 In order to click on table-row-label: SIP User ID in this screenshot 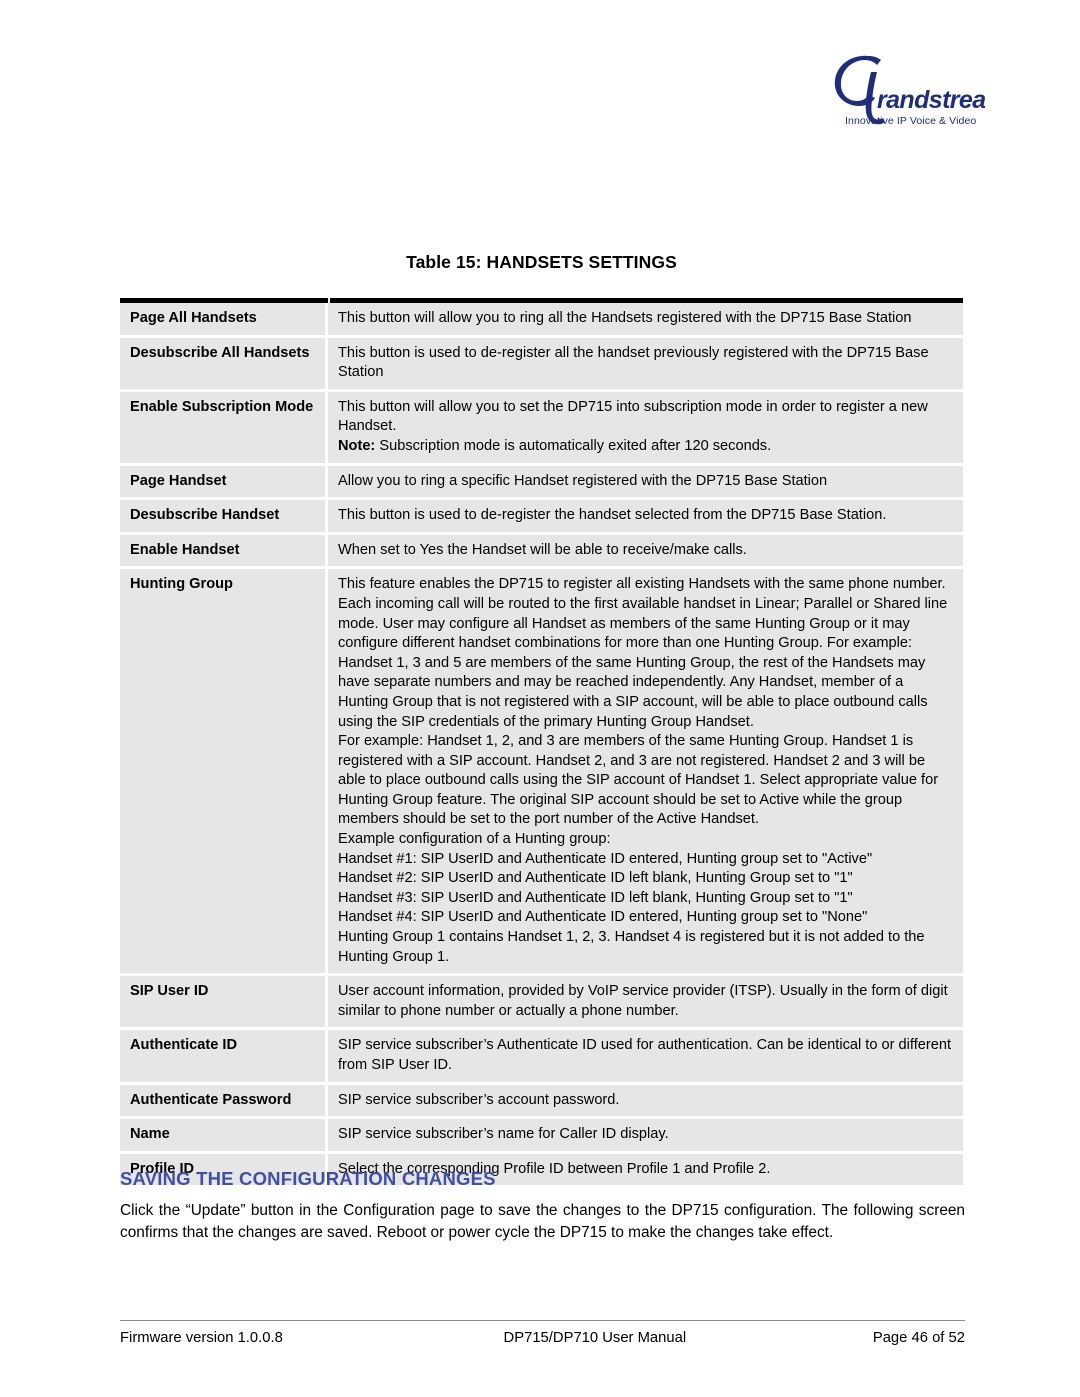, I will do `click(224, 1003)`.